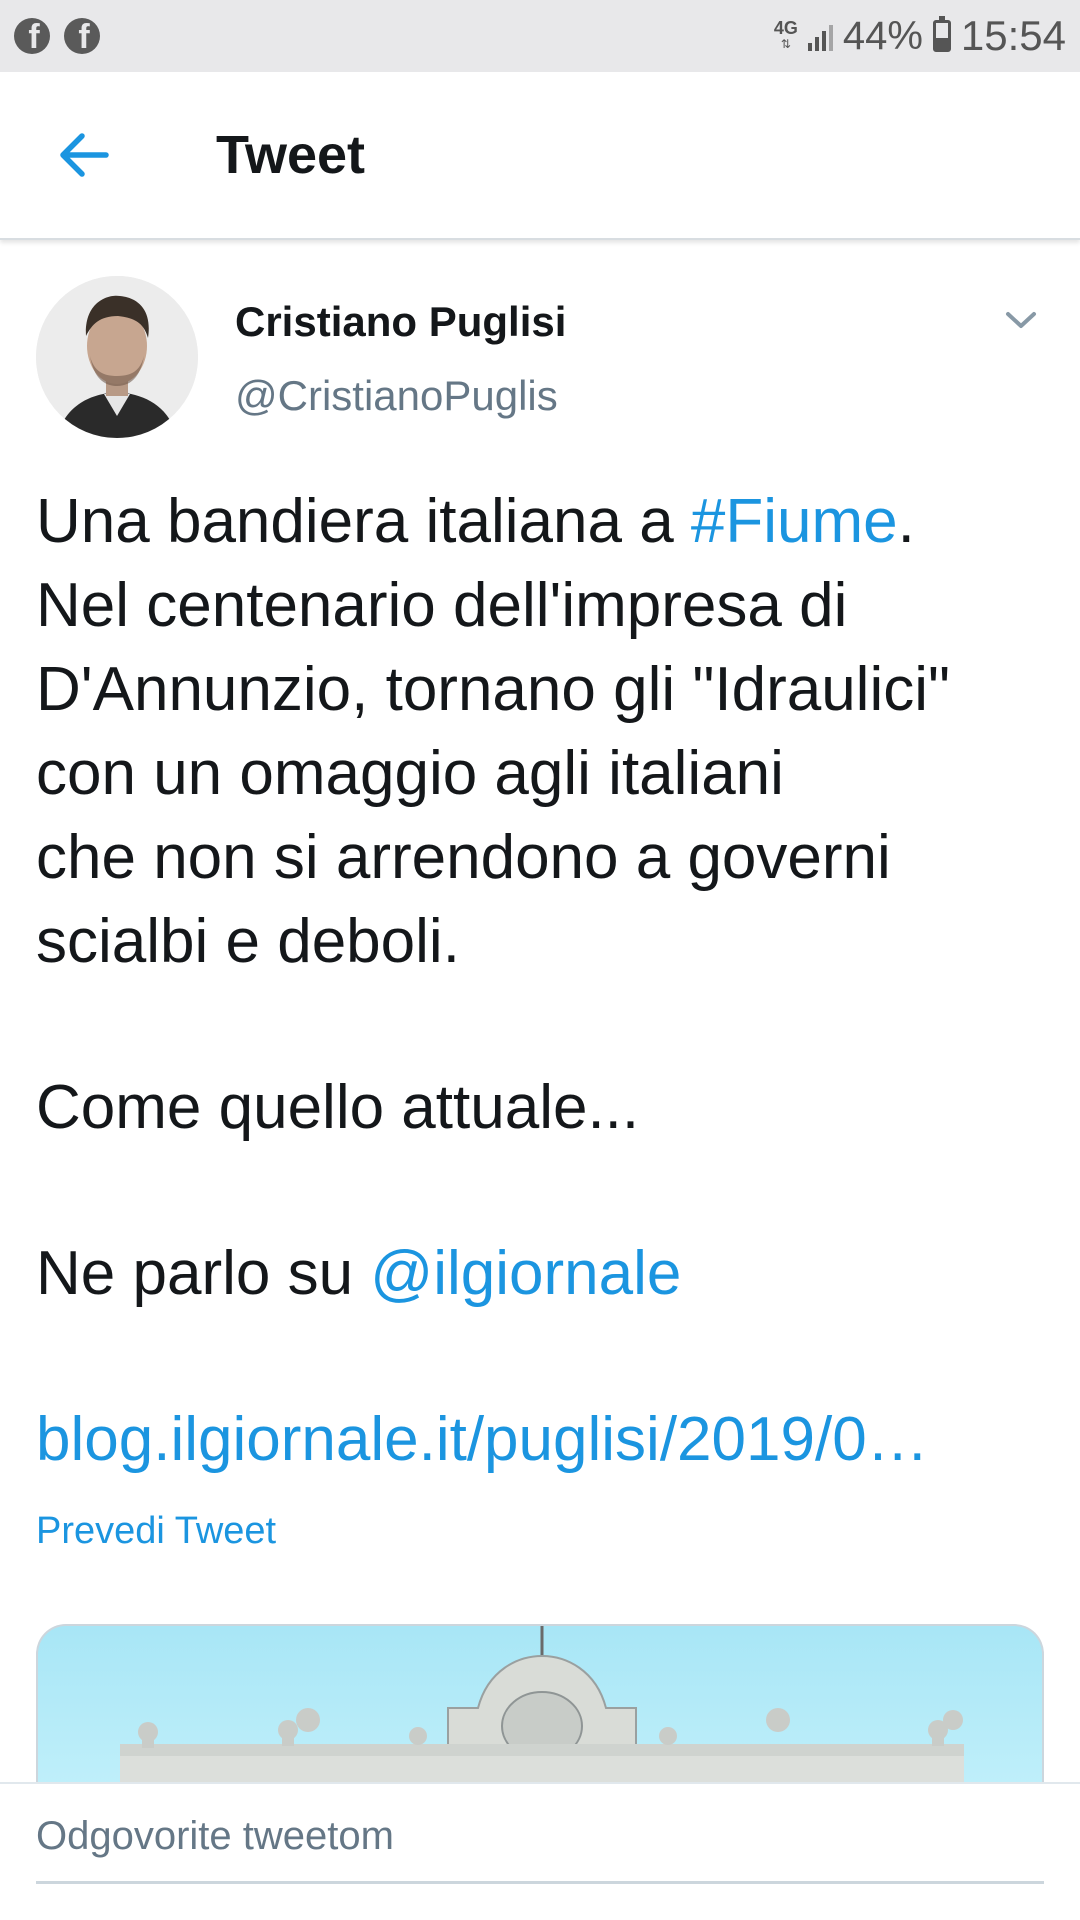  Describe the element at coordinates (820, 36) in the screenshot. I see `signal-strength-icon` at that location.